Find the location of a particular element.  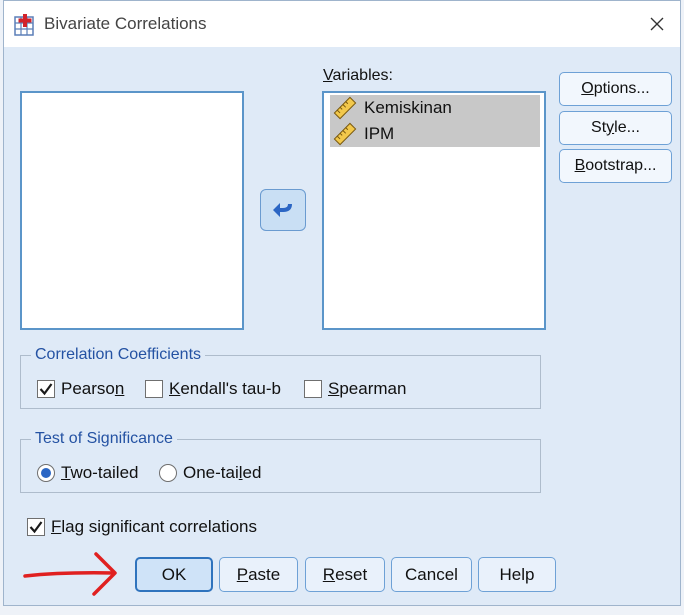

pearson-label: Pearson is located at coordinates (93, 388).